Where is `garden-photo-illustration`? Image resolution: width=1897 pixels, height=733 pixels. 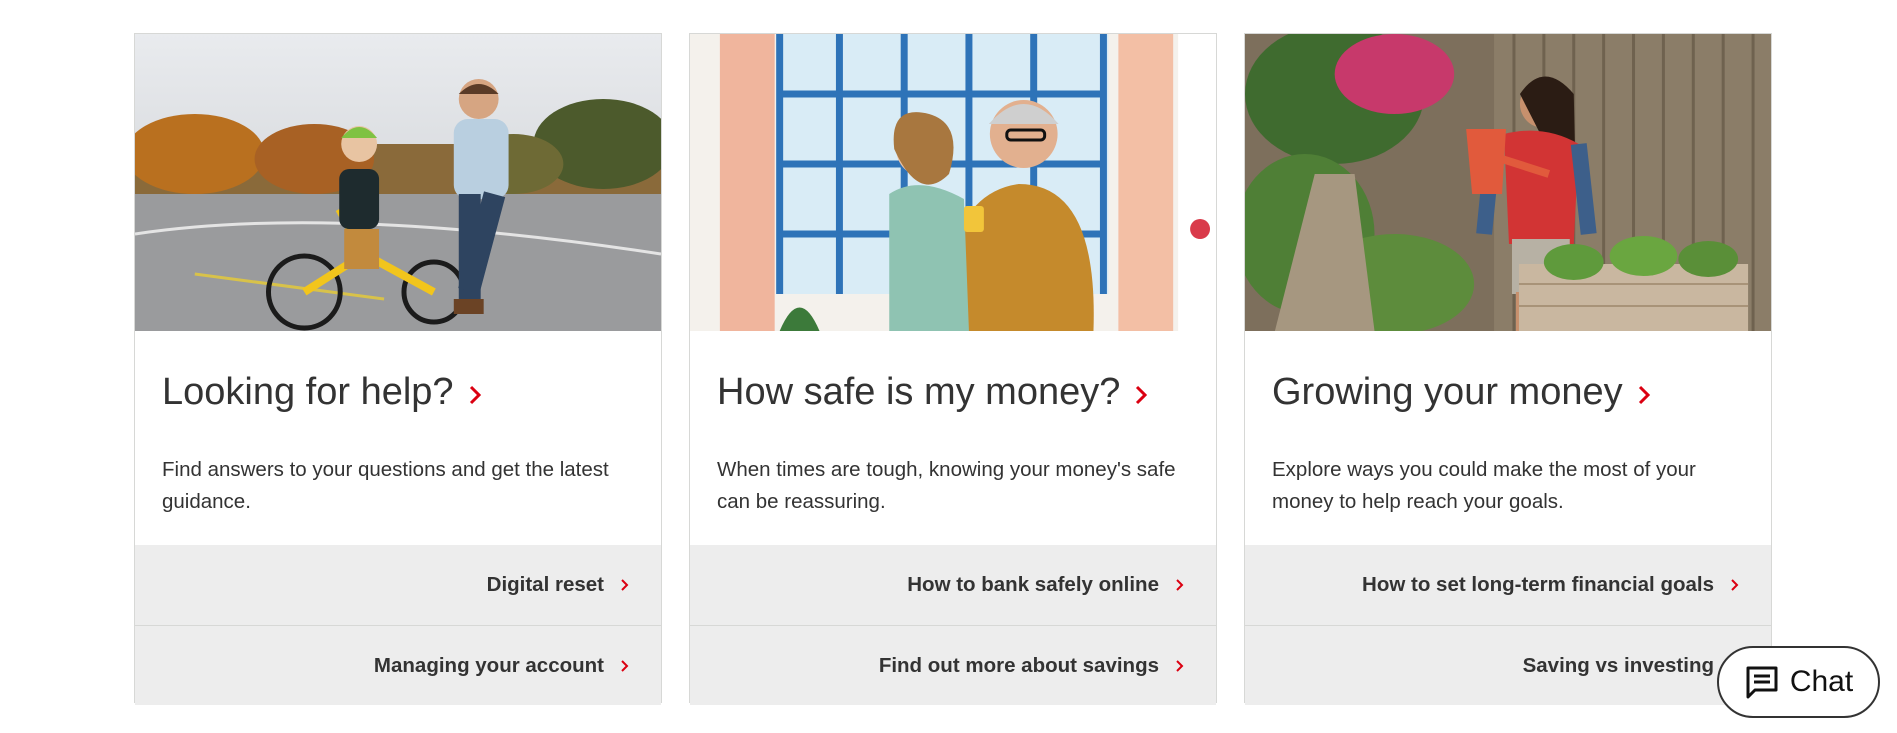 garden-photo-illustration is located at coordinates (1508, 182).